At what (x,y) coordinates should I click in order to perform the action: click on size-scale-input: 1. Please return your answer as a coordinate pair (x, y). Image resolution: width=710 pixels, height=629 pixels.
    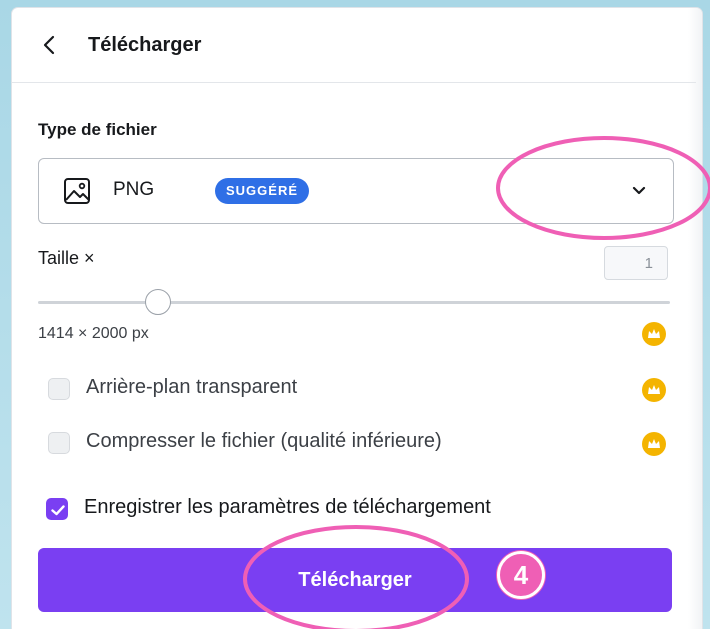
    Looking at the image, I should click on (636, 263).